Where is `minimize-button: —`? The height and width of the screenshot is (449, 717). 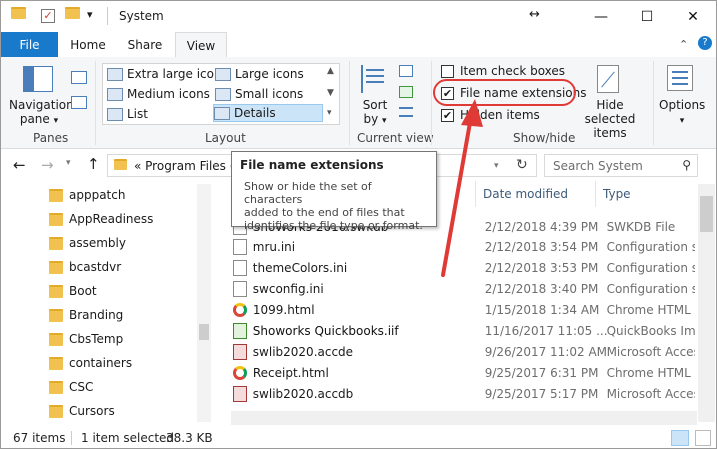 minimize-button: — is located at coordinates (601, 16).